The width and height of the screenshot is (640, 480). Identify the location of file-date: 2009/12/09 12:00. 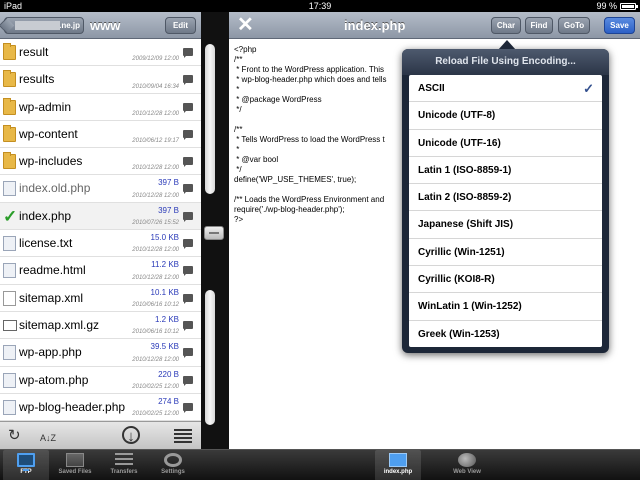
(155, 59).